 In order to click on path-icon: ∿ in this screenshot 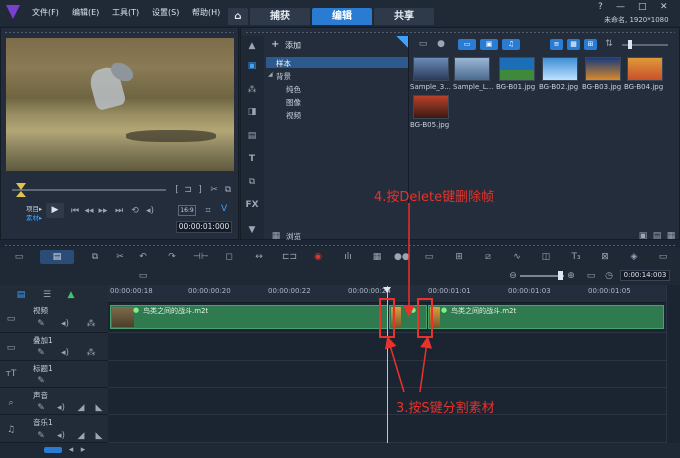, I will do `click(517, 257)`.